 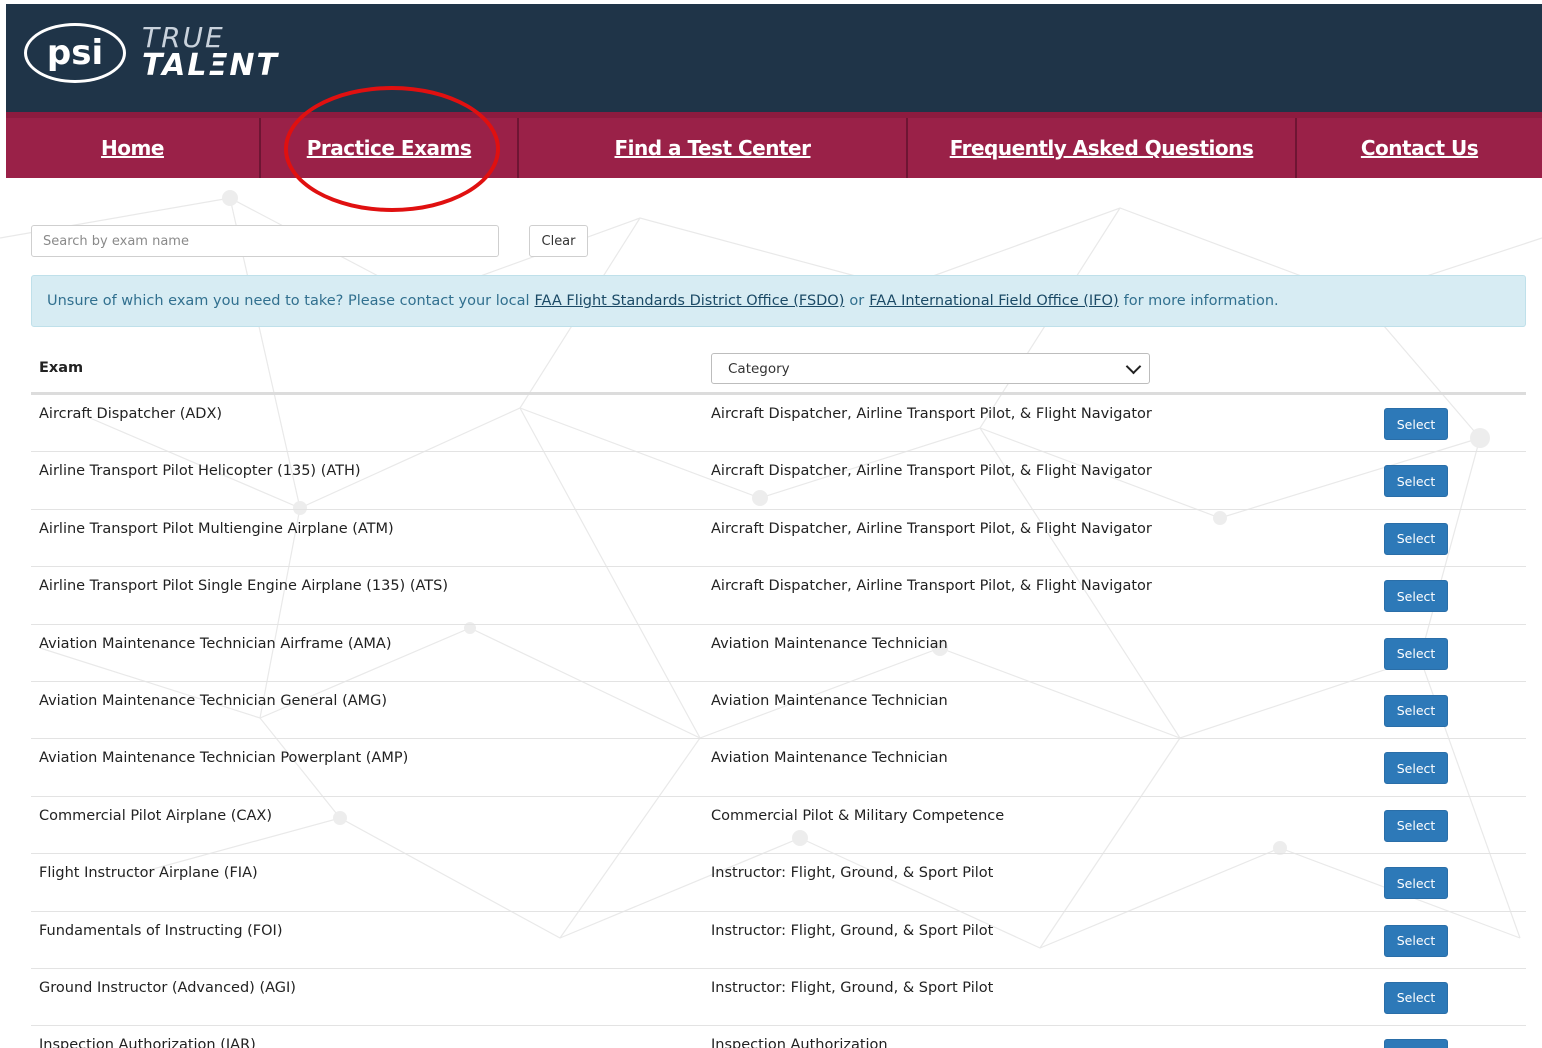 I want to click on exam-name: Commercial Pilot Airplane (CAX), so click(x=156, y=815).